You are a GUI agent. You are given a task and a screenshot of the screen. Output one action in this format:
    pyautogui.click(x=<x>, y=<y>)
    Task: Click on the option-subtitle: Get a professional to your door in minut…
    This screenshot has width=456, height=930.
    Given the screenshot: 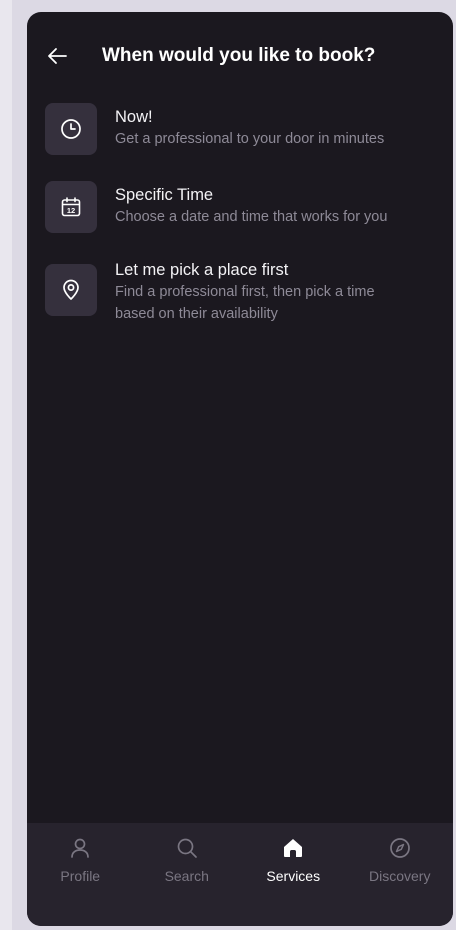 What is the action you would take?
    pyautogui.click(x=250, y=139)
    